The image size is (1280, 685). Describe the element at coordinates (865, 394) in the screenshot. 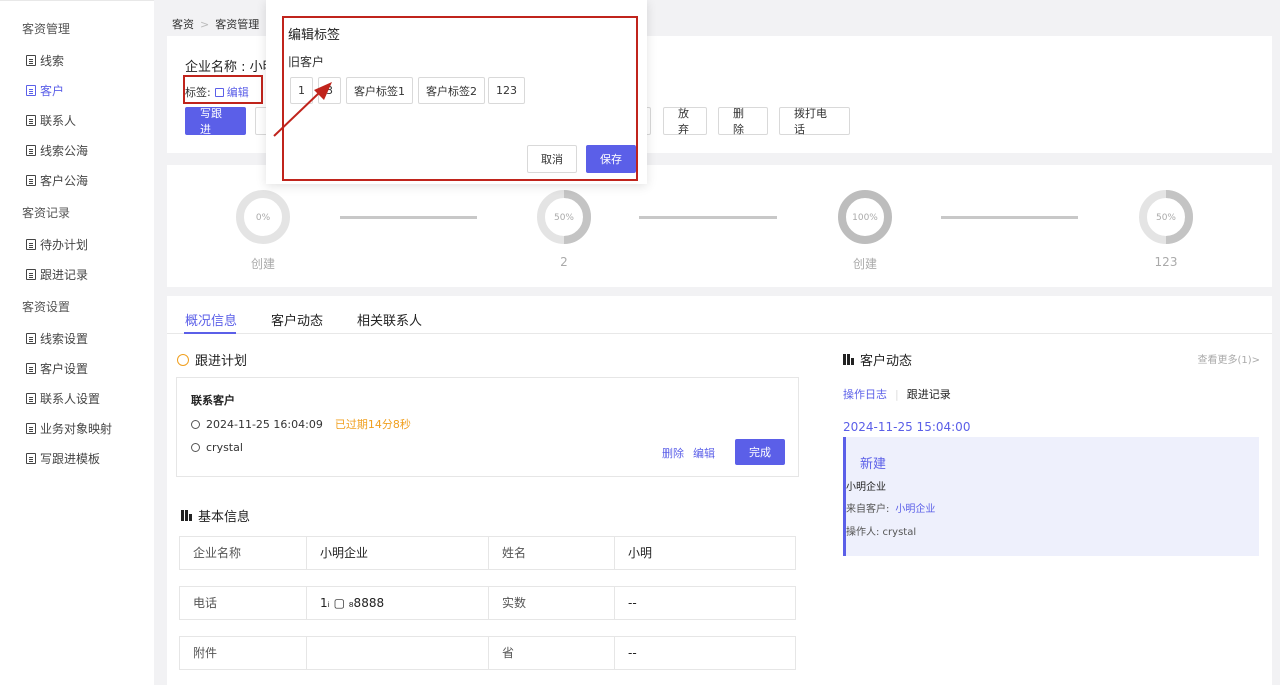

I see `operation-log-tab: 操作日志` at that location.